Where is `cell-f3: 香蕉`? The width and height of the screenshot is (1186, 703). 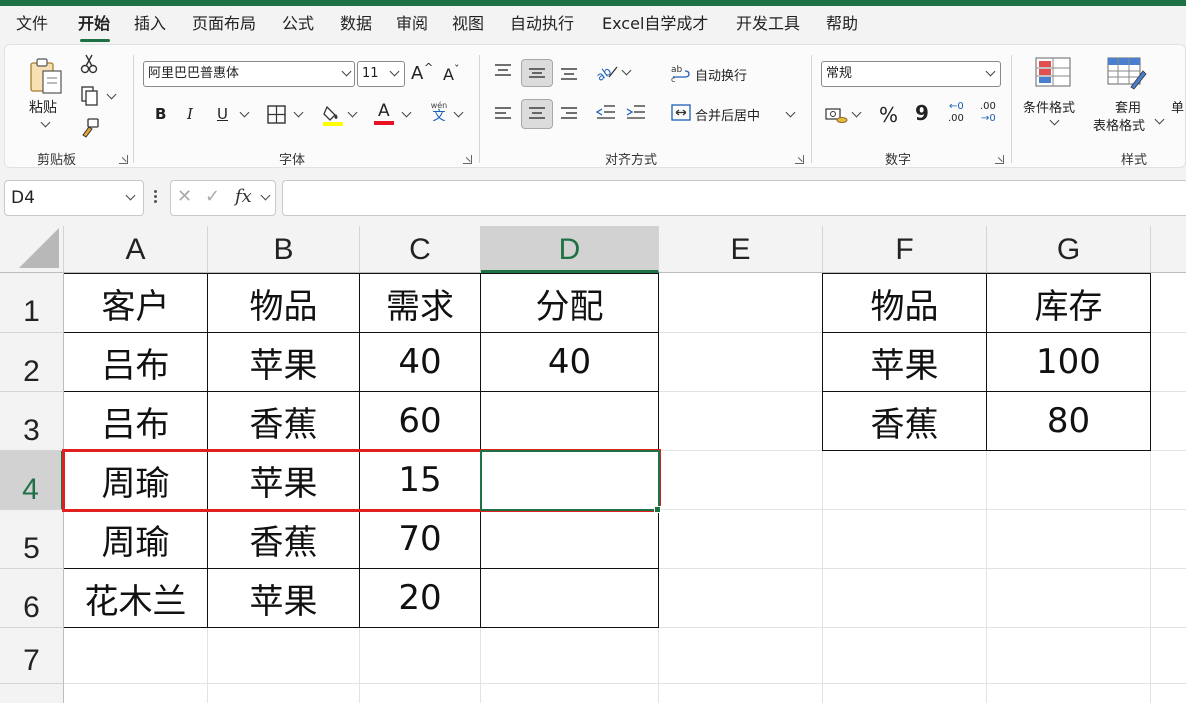 cell-f3: 香蕉 is located at coordinates (904, 421).